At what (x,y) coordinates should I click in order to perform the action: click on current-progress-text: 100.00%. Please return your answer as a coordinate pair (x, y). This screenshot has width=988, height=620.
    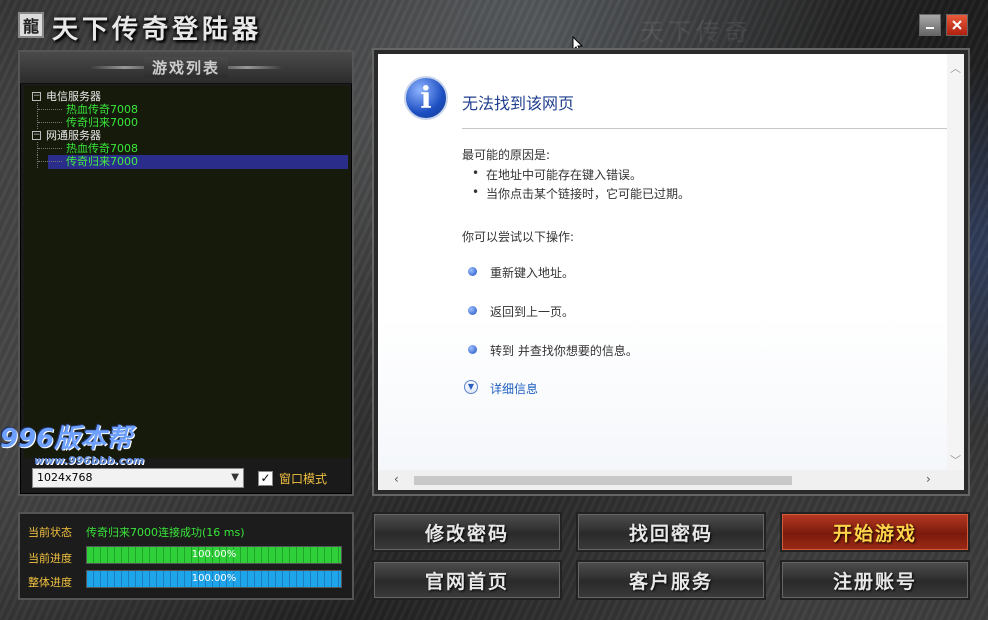
    Looking at the image, I should click on (214, 554).